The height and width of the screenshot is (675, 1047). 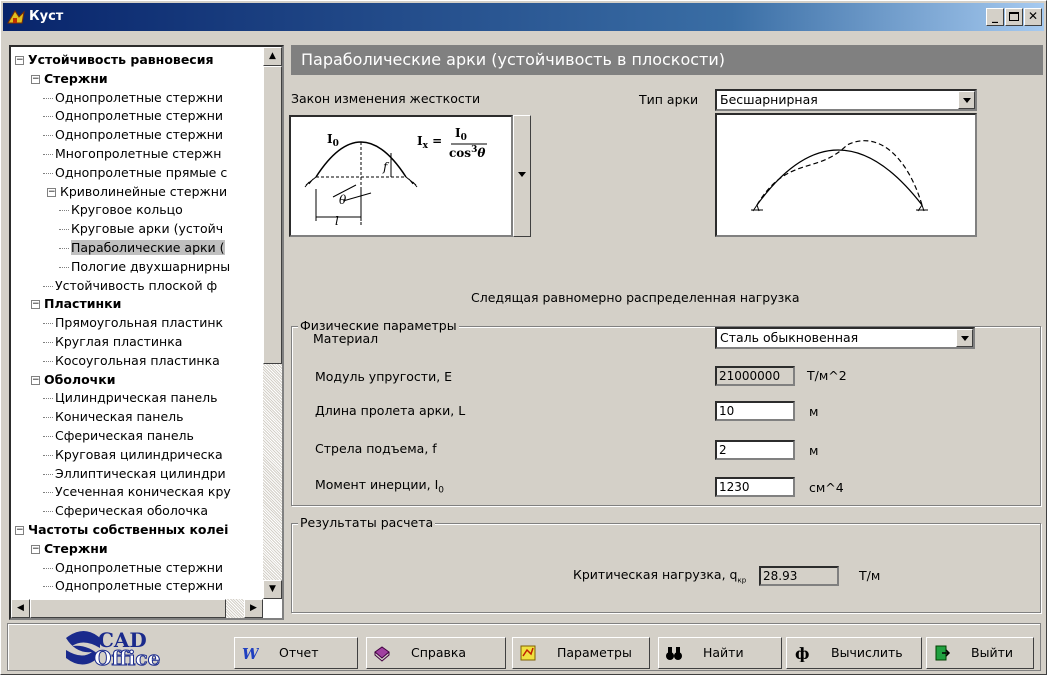 I want to click on parameters-button: Параметры, so click(x=581, y=653).